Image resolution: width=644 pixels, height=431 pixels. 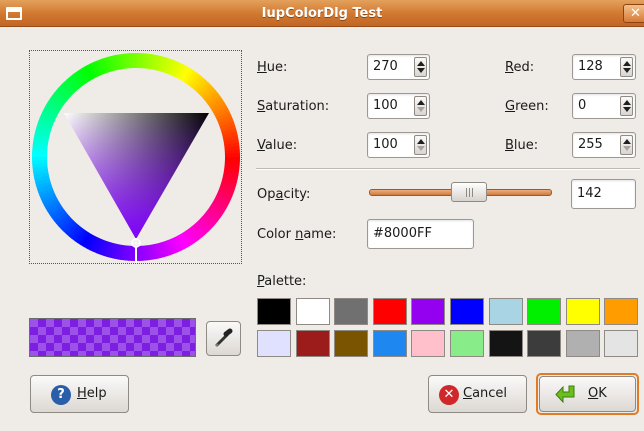 I want to click on opacity-value: 142, so click(x=589, y=194).